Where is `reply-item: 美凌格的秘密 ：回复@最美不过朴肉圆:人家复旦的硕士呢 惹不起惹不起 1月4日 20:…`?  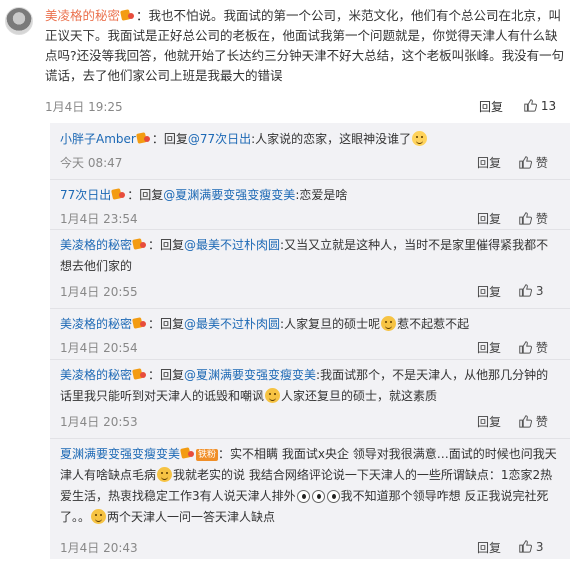 reply-item: 美凌格的秘密 ：回复@最美不过朴肉圆:人家复旦的硕士呢 惹不起惹不起 1月4日 20:… is located at coordinates (310, 333).